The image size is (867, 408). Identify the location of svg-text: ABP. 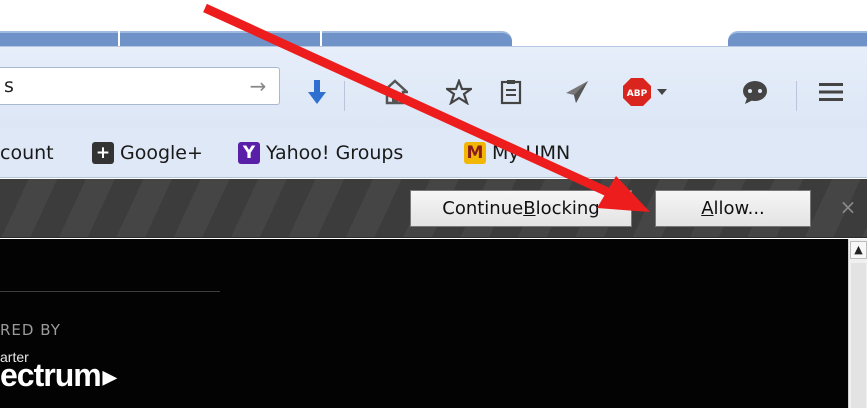
(637, 94).